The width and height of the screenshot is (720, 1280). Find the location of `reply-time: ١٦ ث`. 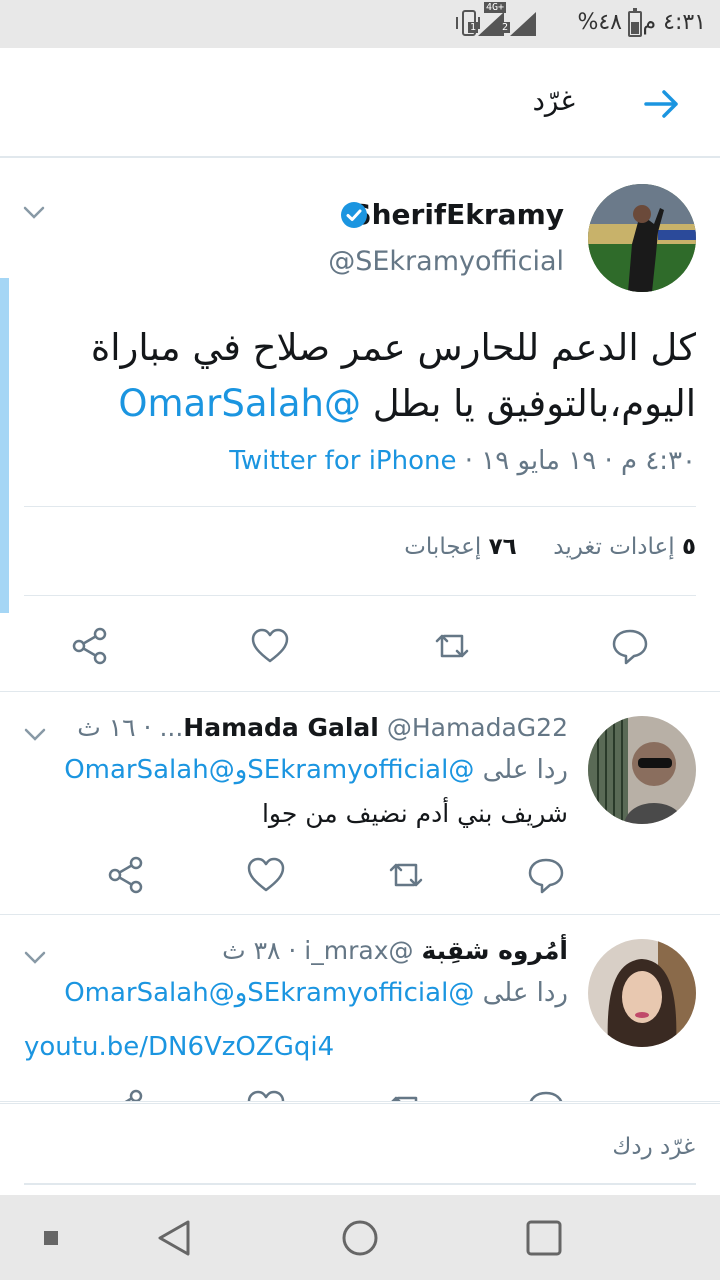

reply-time: ١٦ ث is located at coordinates (106, 727).